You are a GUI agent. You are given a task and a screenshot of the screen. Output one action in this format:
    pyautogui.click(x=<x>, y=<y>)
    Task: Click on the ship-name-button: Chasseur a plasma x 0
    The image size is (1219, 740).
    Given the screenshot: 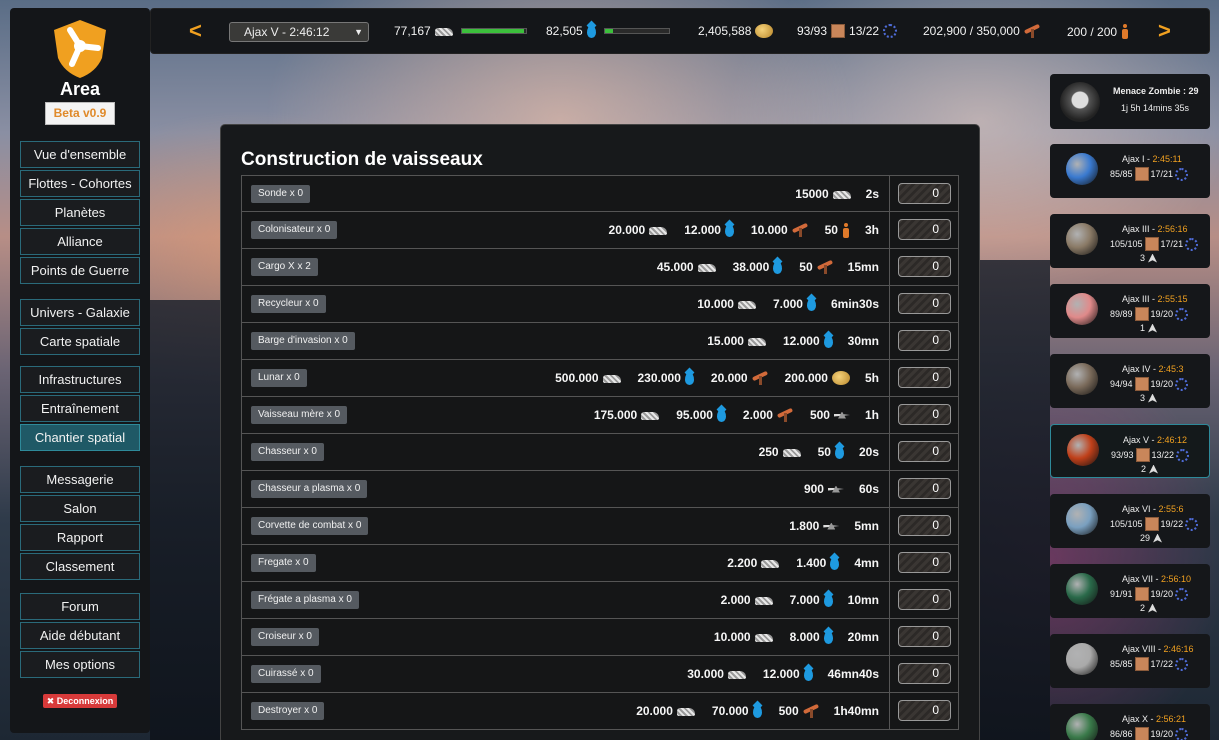 What is the action you would take?
    pyautogui.click(x=309, y=489)
    